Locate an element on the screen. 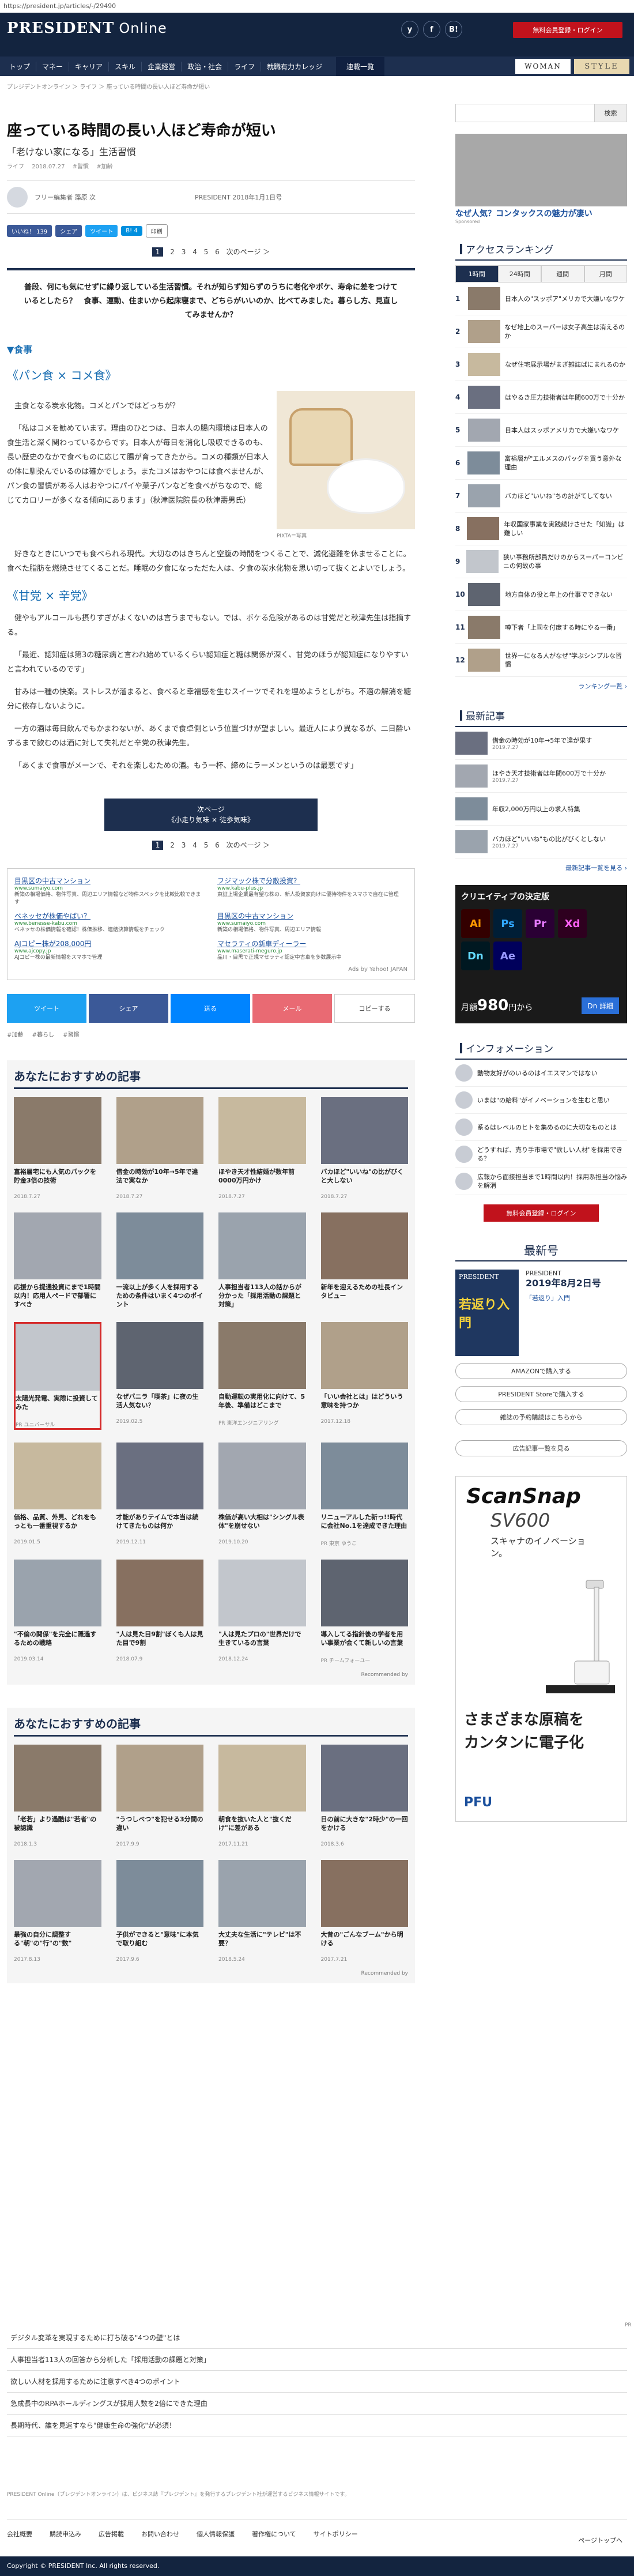 The height and width of the screenshot is (2576, 634). ad-title: フジマック株で分散投資？ is located at coordinates (312, 881).